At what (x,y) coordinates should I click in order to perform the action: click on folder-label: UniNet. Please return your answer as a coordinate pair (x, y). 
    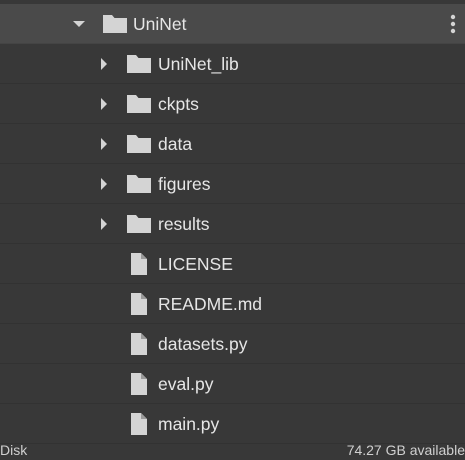
    Looking at the image, I should click on (160, 24).